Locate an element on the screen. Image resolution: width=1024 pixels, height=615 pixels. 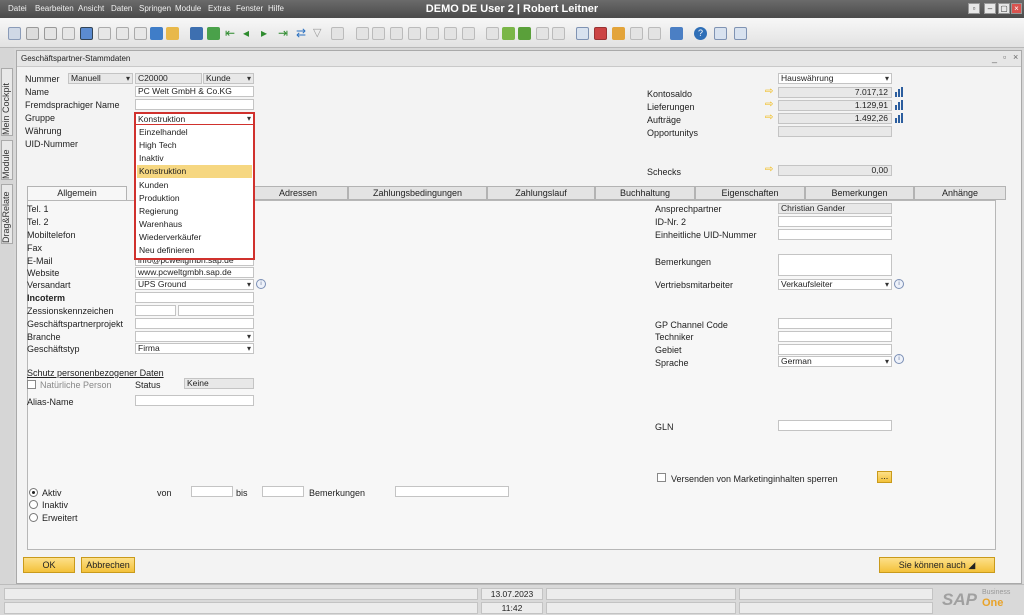
gruppe-select: Konstruktion is located at coordinates (194, 119).